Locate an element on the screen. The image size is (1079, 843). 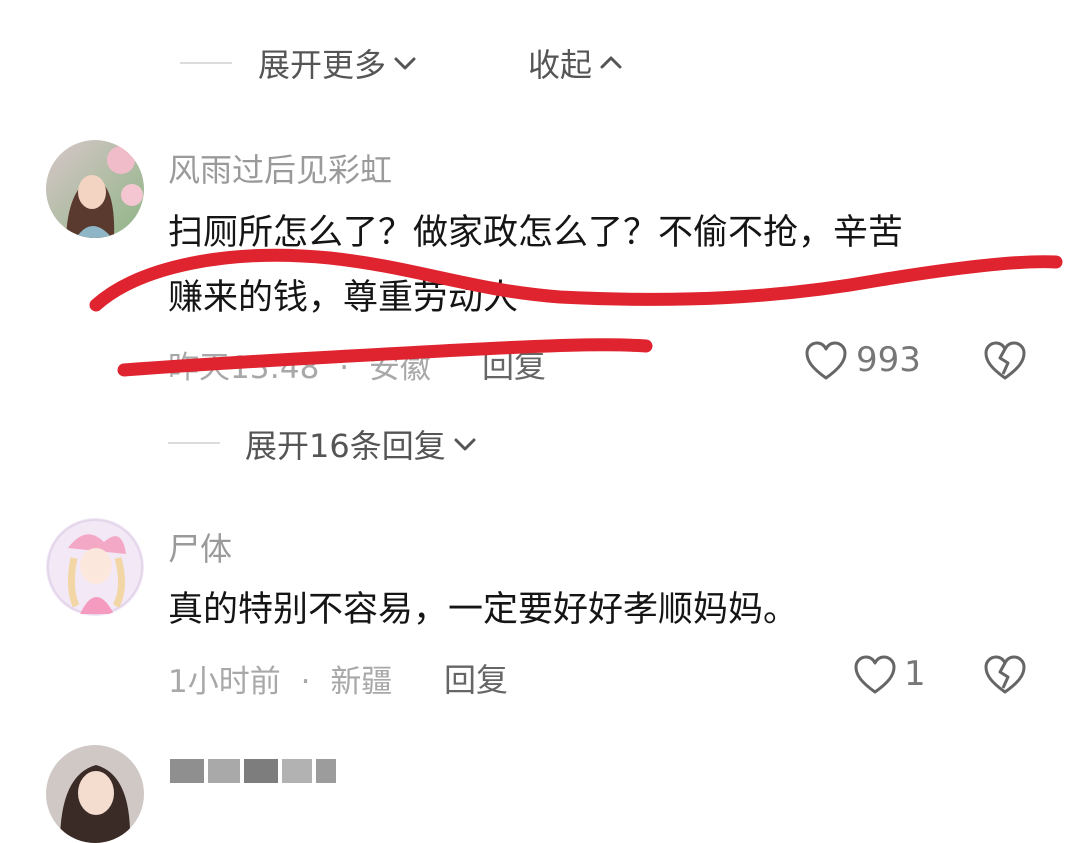
collapse-button: 收起 is located at coordinates (576, 63).